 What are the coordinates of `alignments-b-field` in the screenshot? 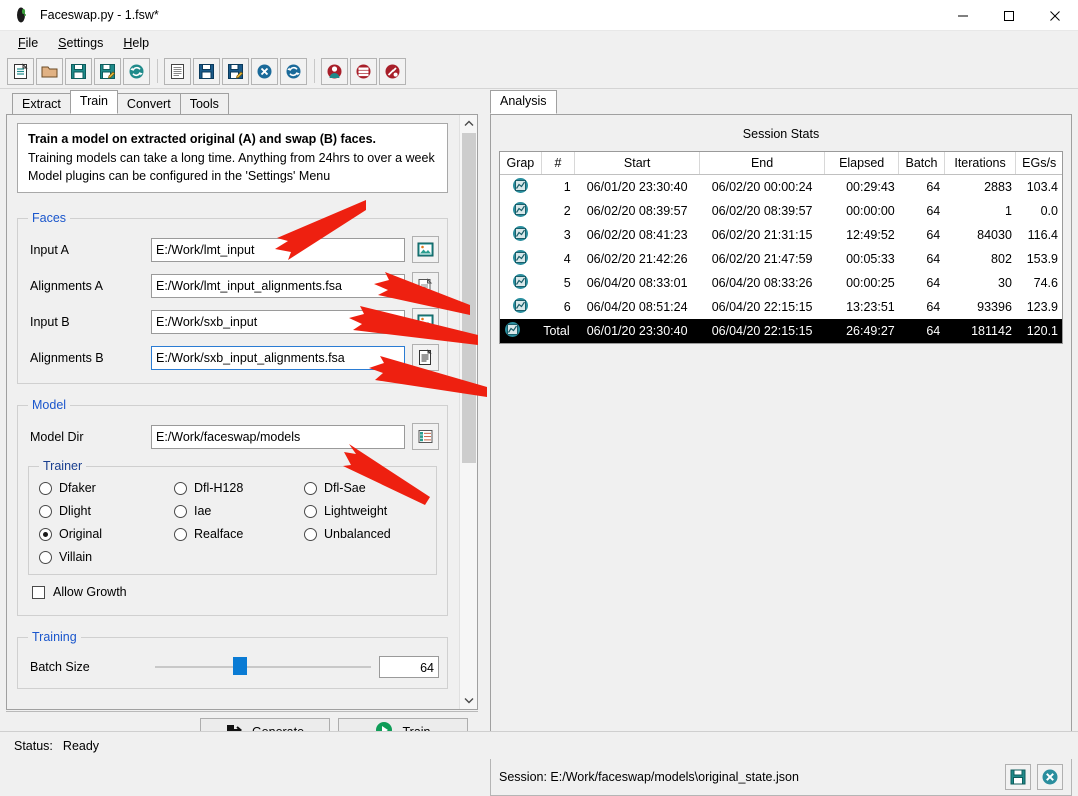 It's located at (278, 357).